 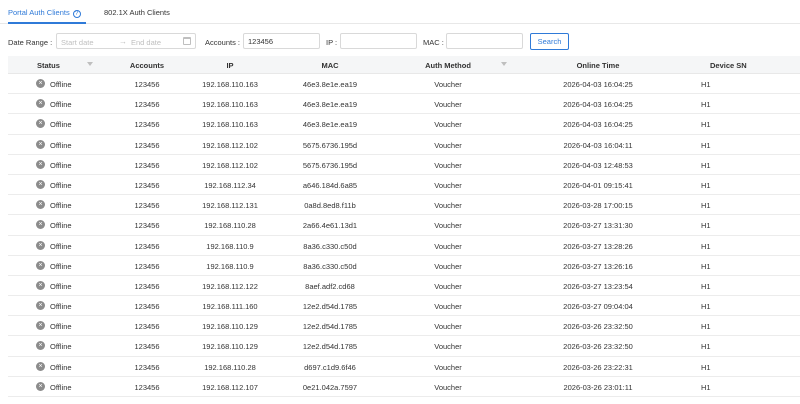 I want to click on cell-ip: 192.168.110.9, so click(x=230, y=266).